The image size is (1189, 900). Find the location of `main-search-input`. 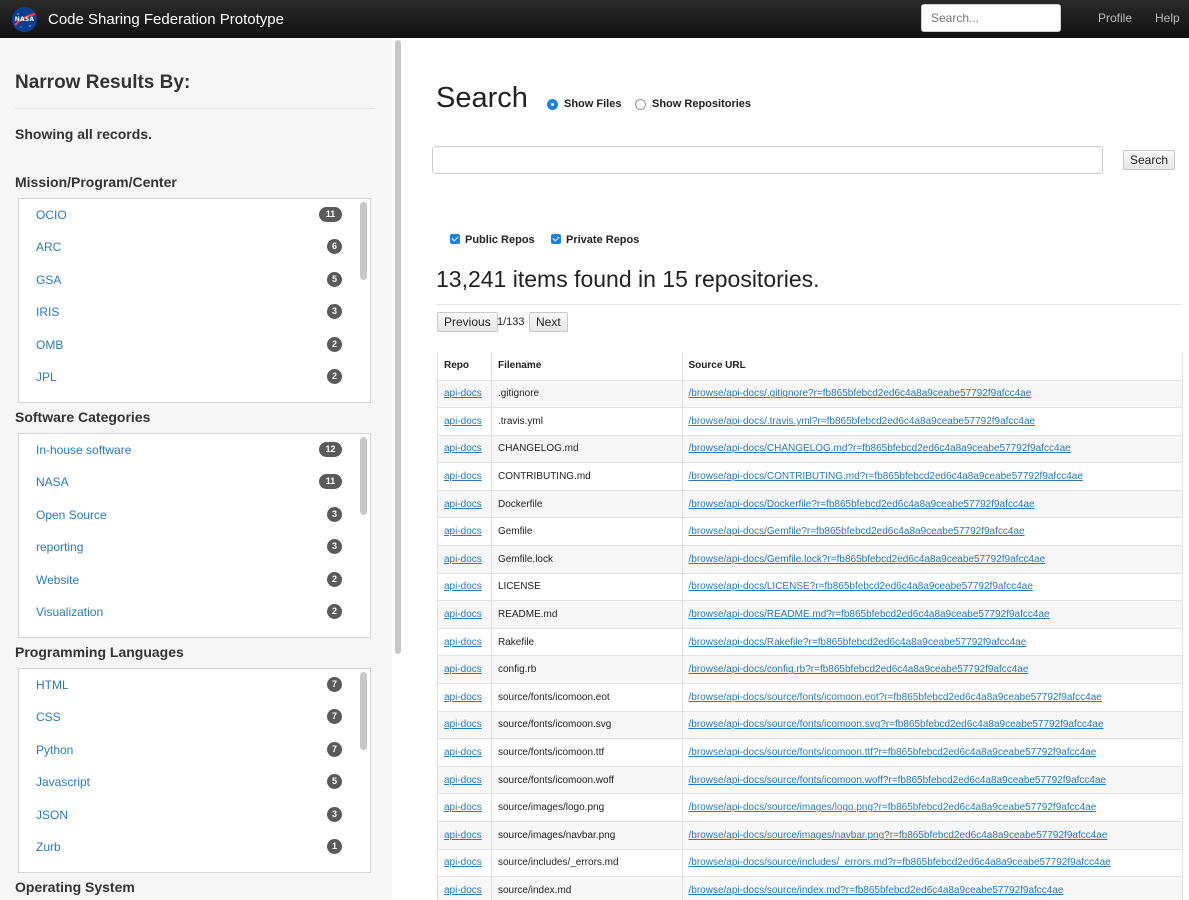

main-search-input is located at coordinates (767, 160).